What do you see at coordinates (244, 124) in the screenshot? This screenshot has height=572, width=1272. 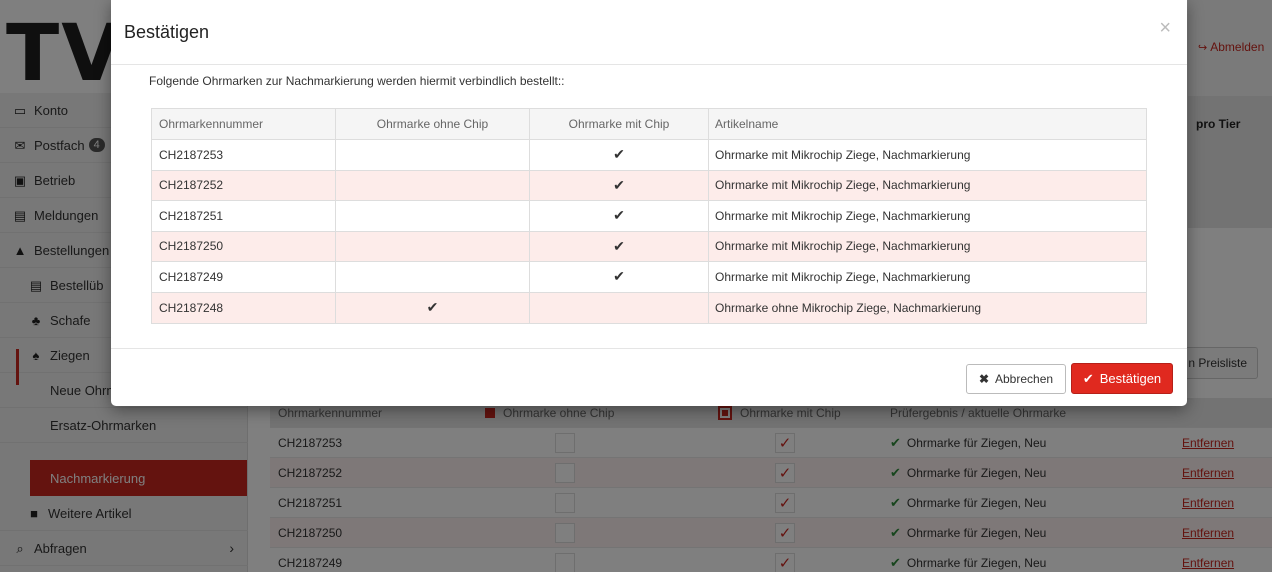 I see `column-header-number: Ohrmarkennummer` at bounding box center [244, 124].